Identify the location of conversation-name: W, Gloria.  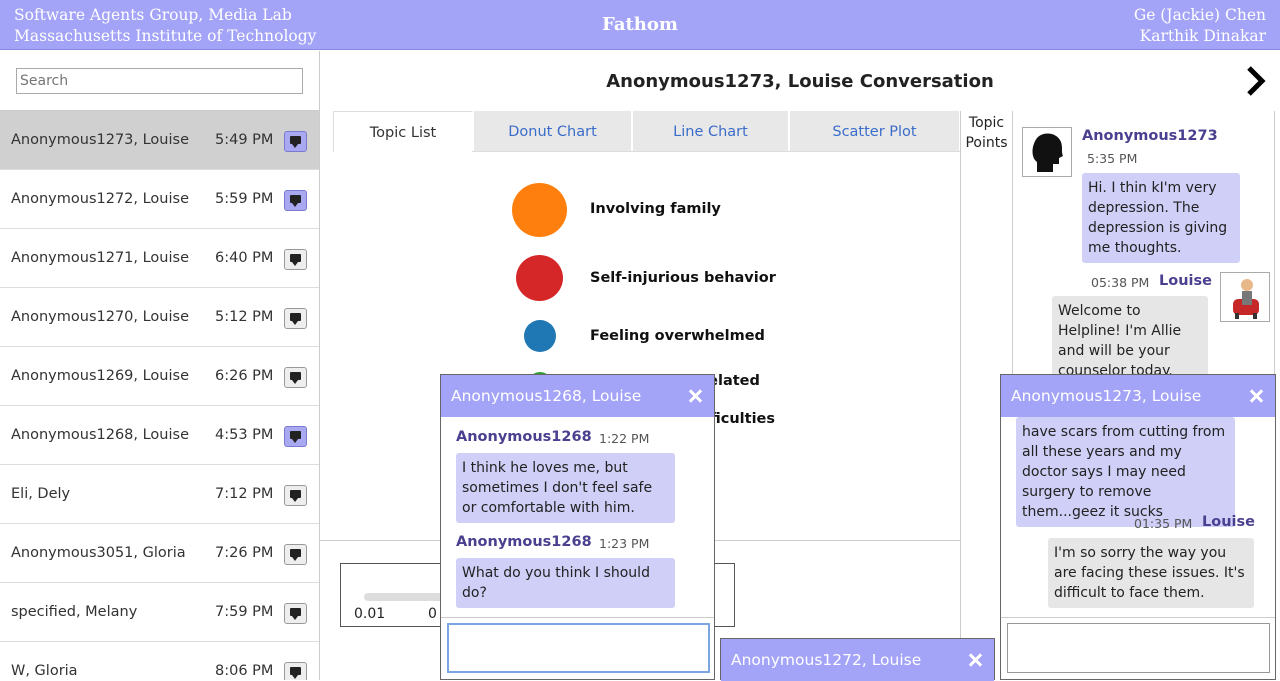
(44, 671).